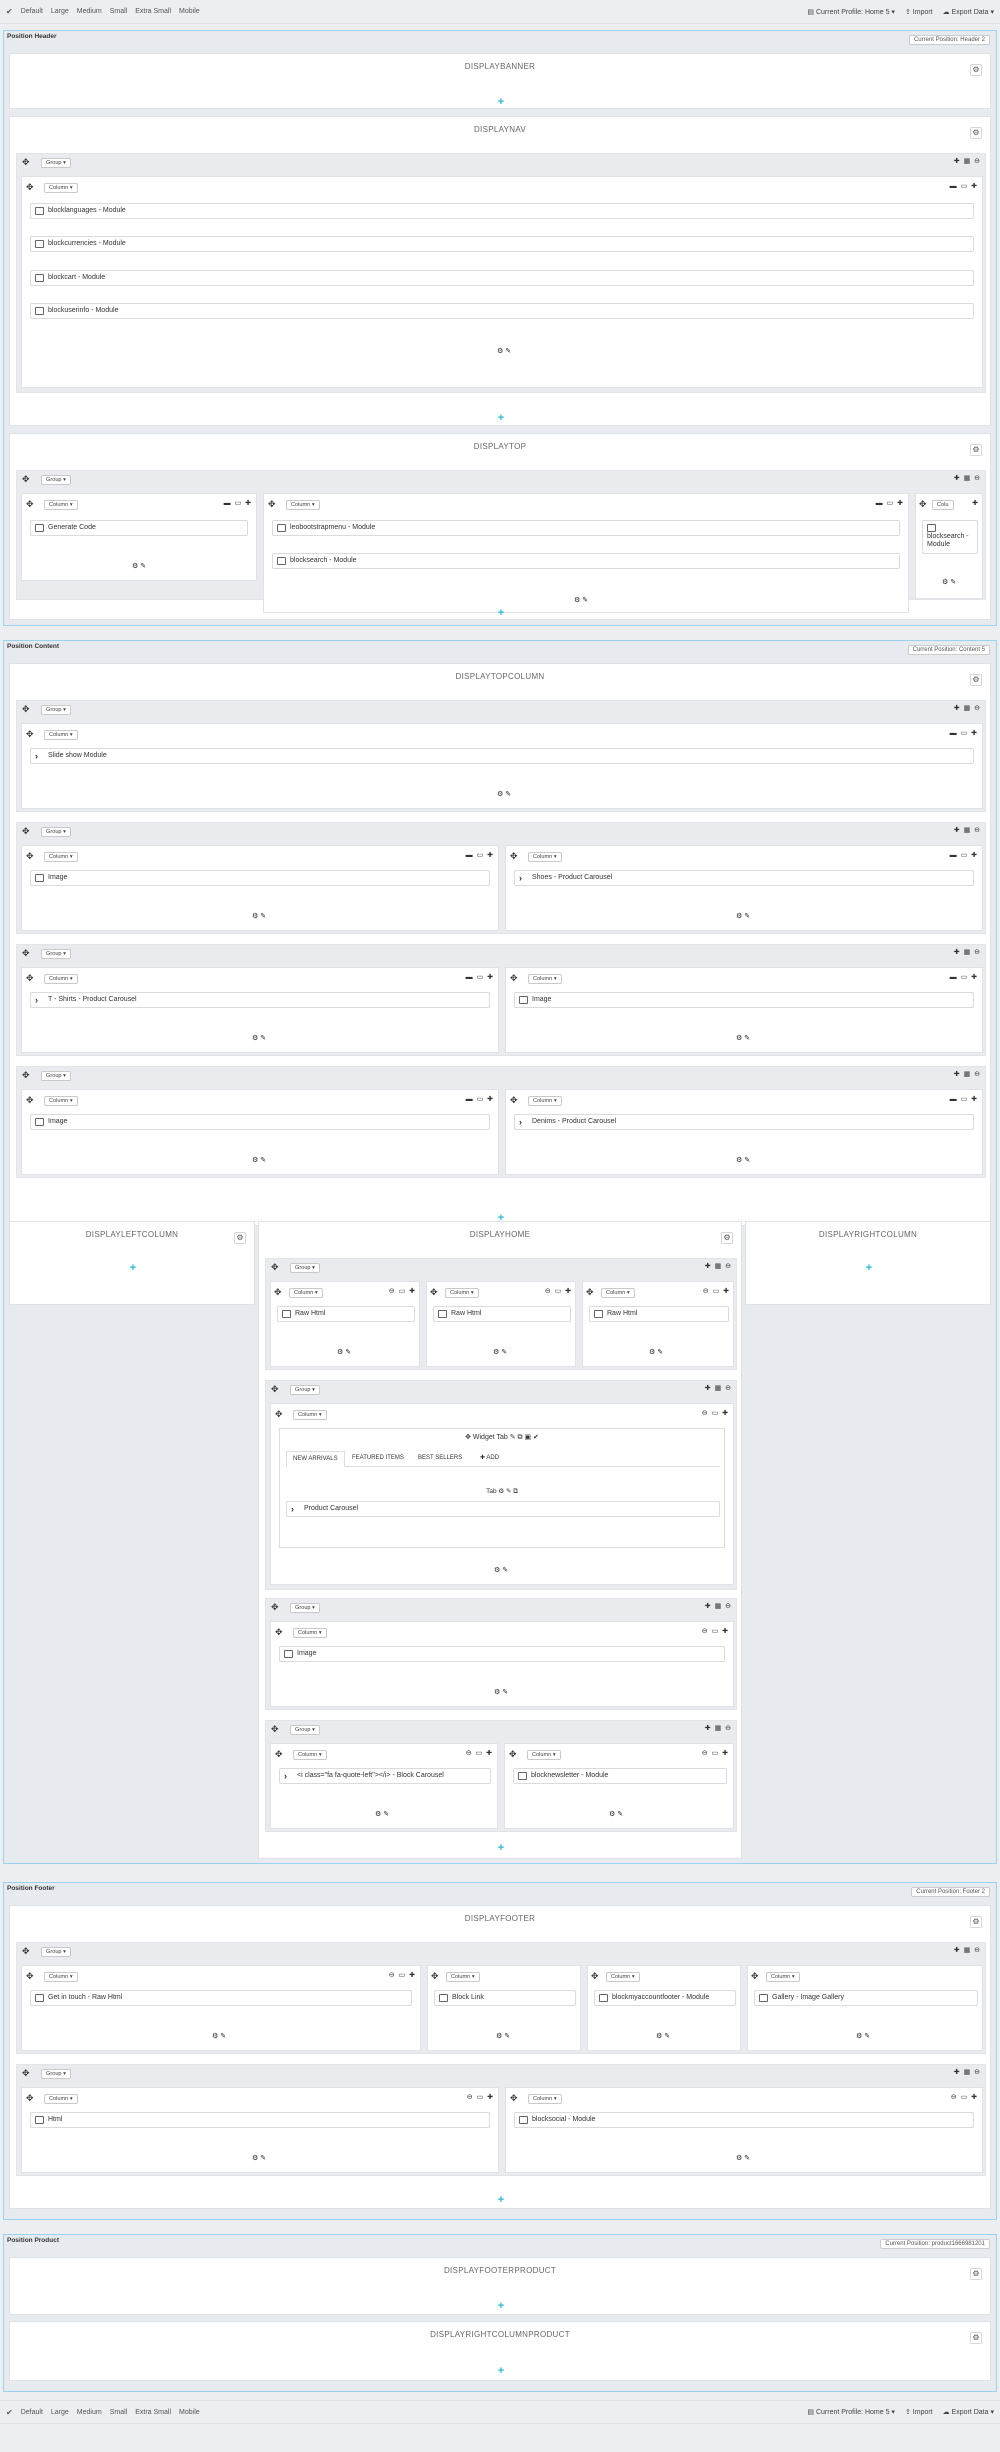  Describe the element at coordinates (943, 505) in the screenshot. I see `column-dropdown: Colu` at that location.